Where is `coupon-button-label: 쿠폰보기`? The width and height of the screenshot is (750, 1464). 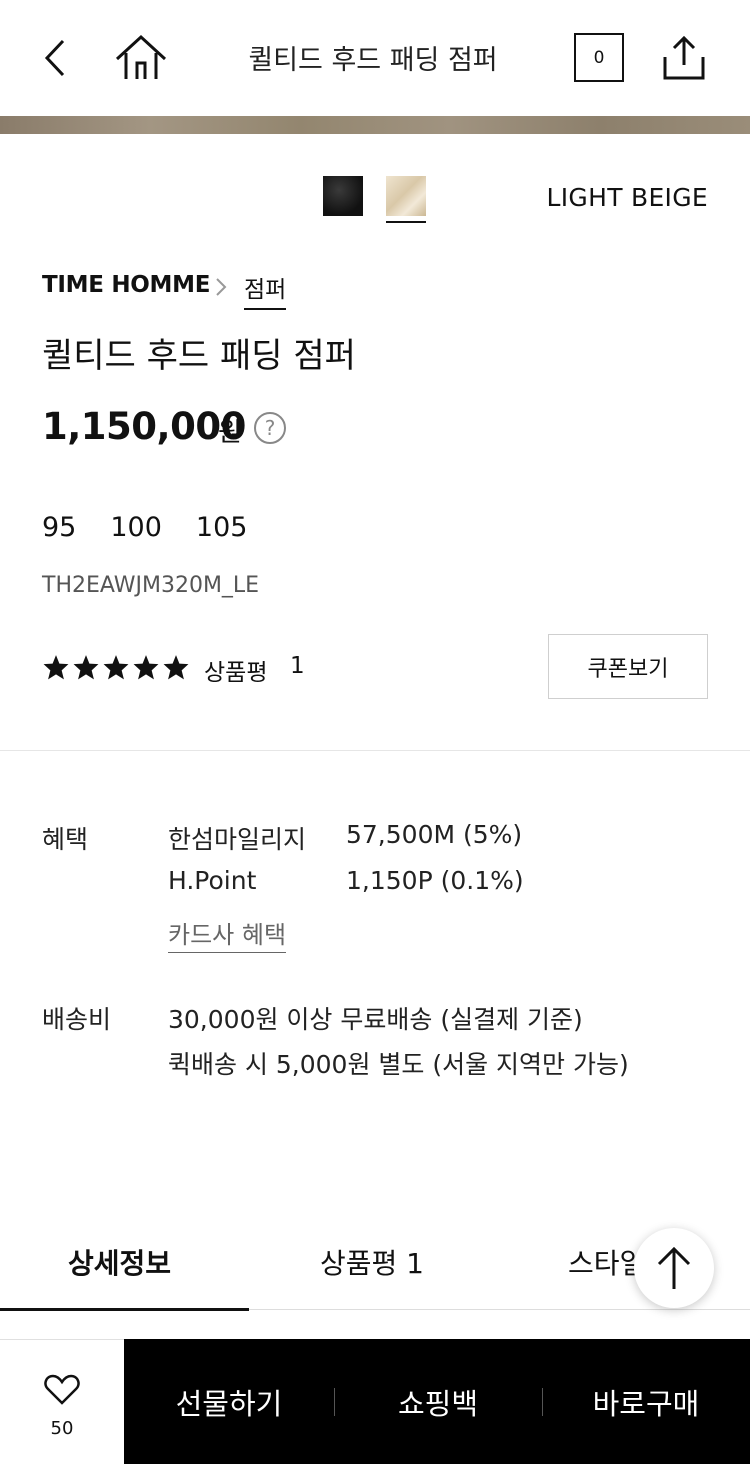 coupon-button-label: 쿠폰보기 is located at coordinates (628, 669).